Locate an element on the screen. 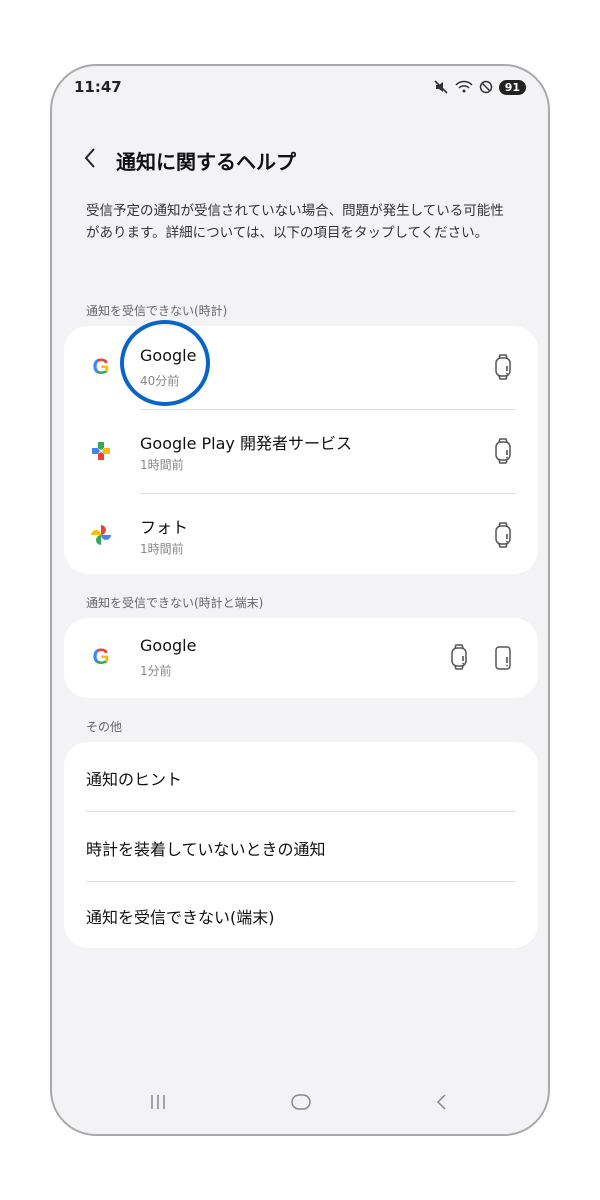  chevron-left-icon is located at coordinates (89, 158).